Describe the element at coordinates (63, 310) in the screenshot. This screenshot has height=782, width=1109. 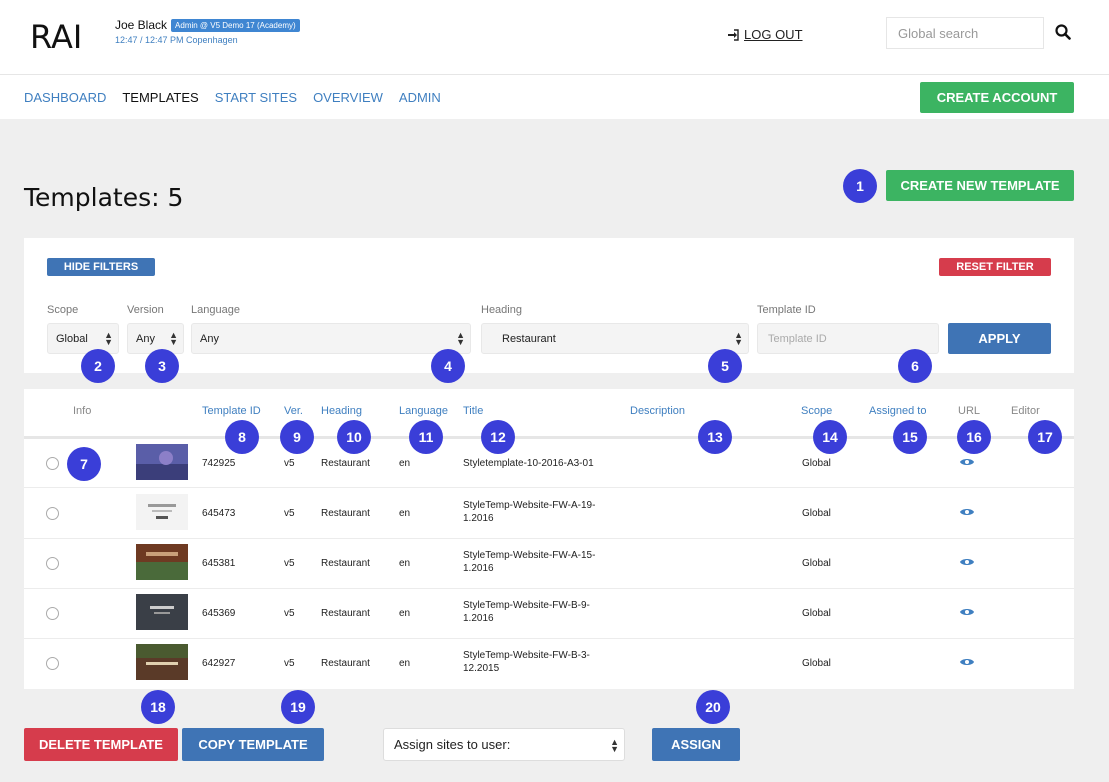
I see `scope-label: Scope` at that location.